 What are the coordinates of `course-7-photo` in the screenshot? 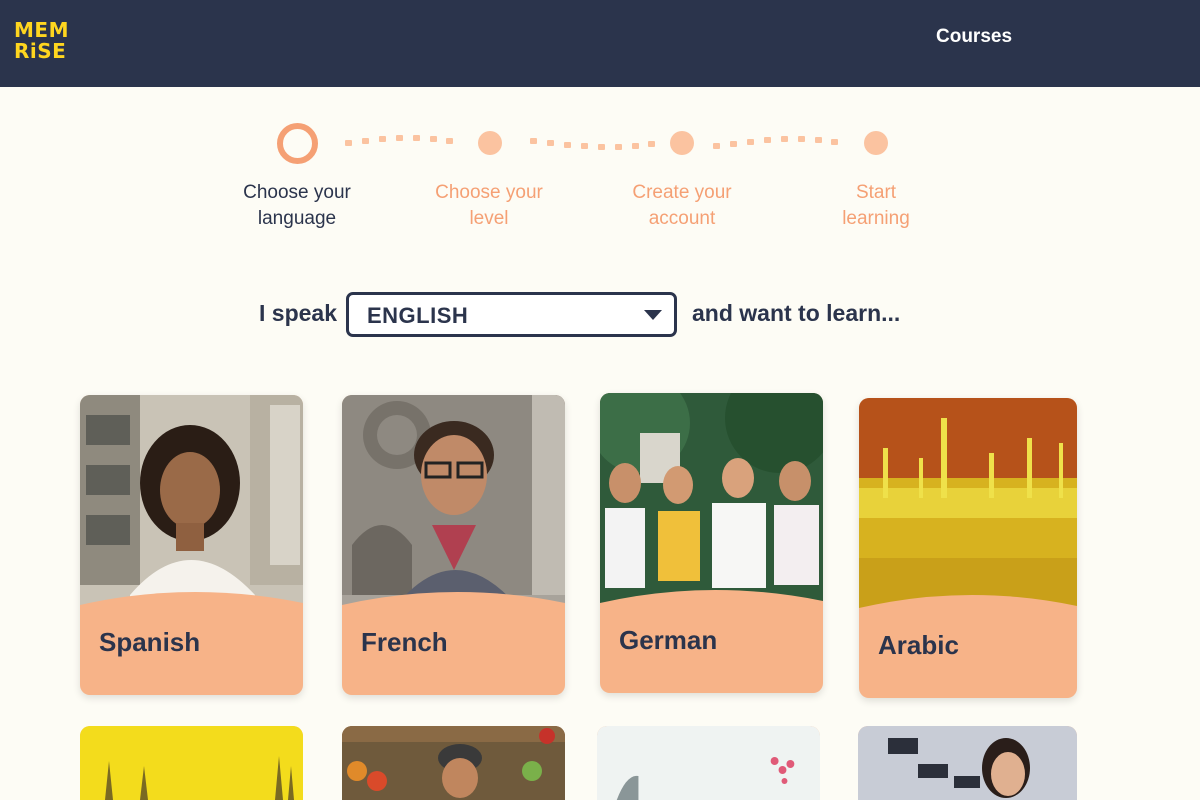 It's located at (708, 763).